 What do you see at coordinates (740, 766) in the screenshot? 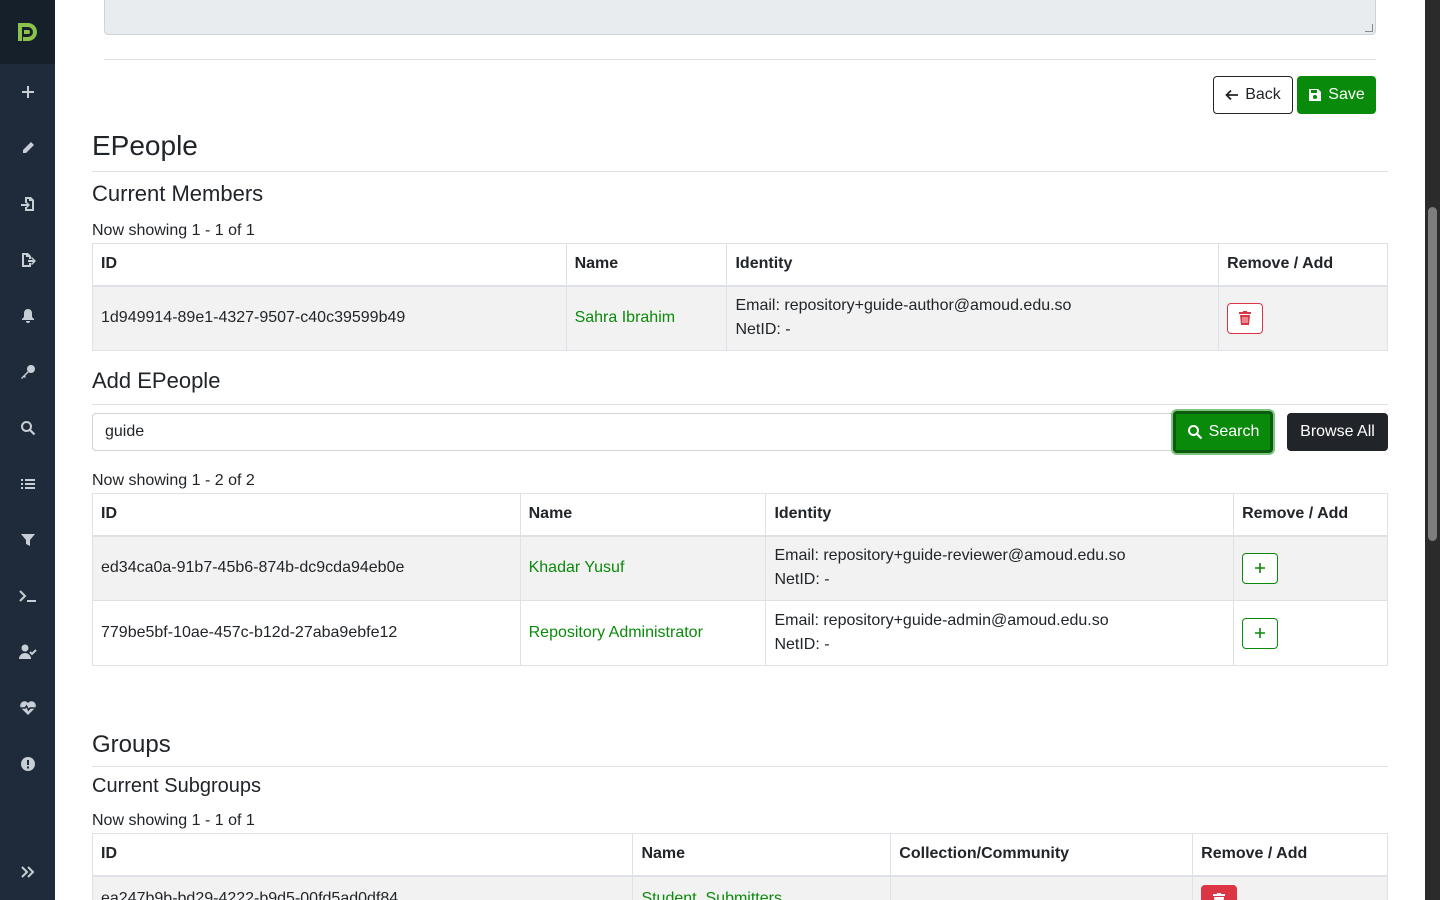
I see `groups-divider` at bounding box center [740, 766].